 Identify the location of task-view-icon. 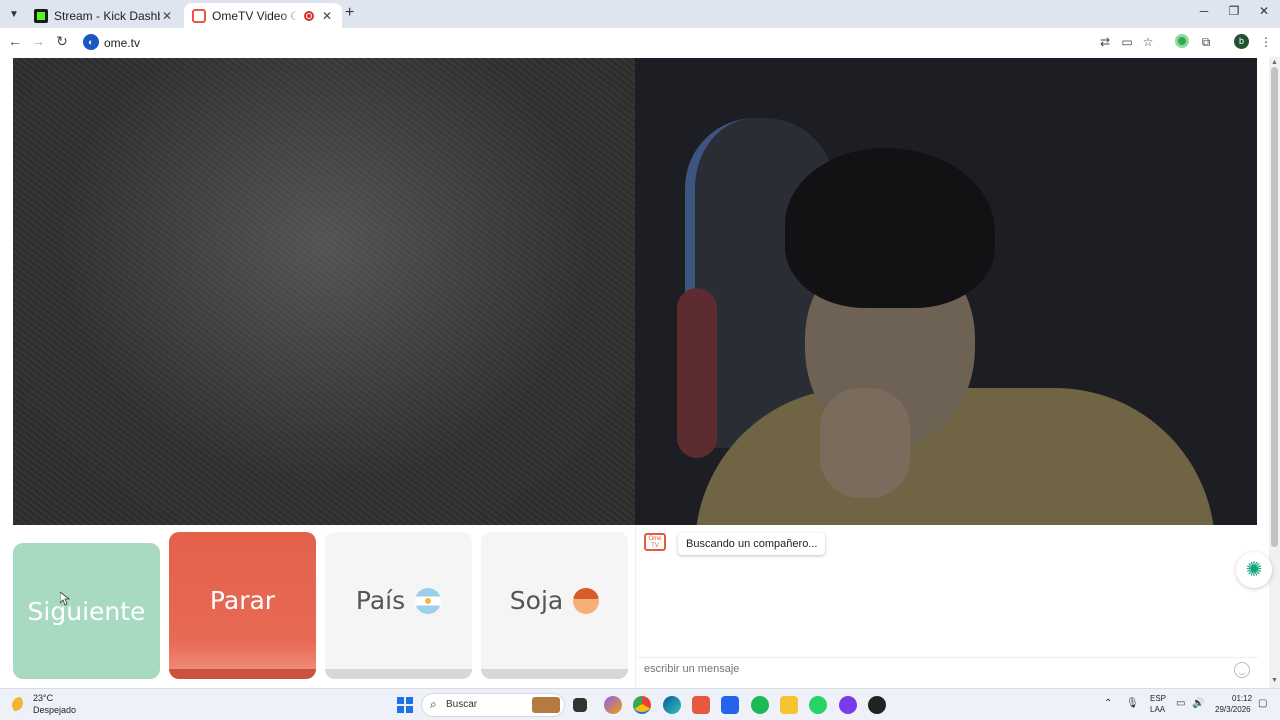
(580, 705).